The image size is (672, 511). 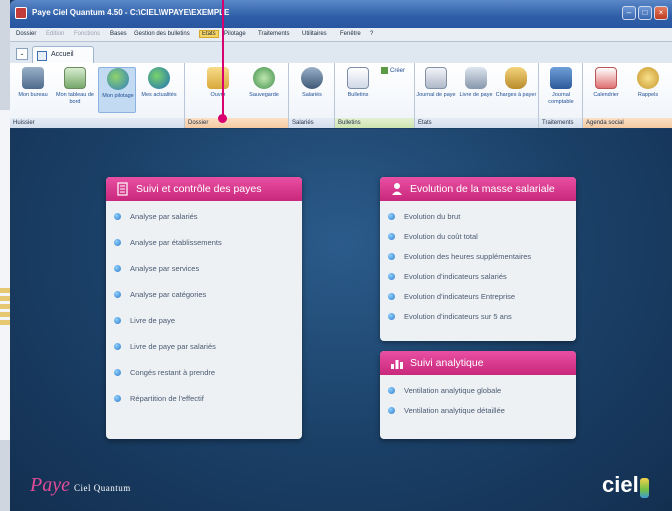 I want to click on menu-edition: Edition, so click(x=55, y=34).